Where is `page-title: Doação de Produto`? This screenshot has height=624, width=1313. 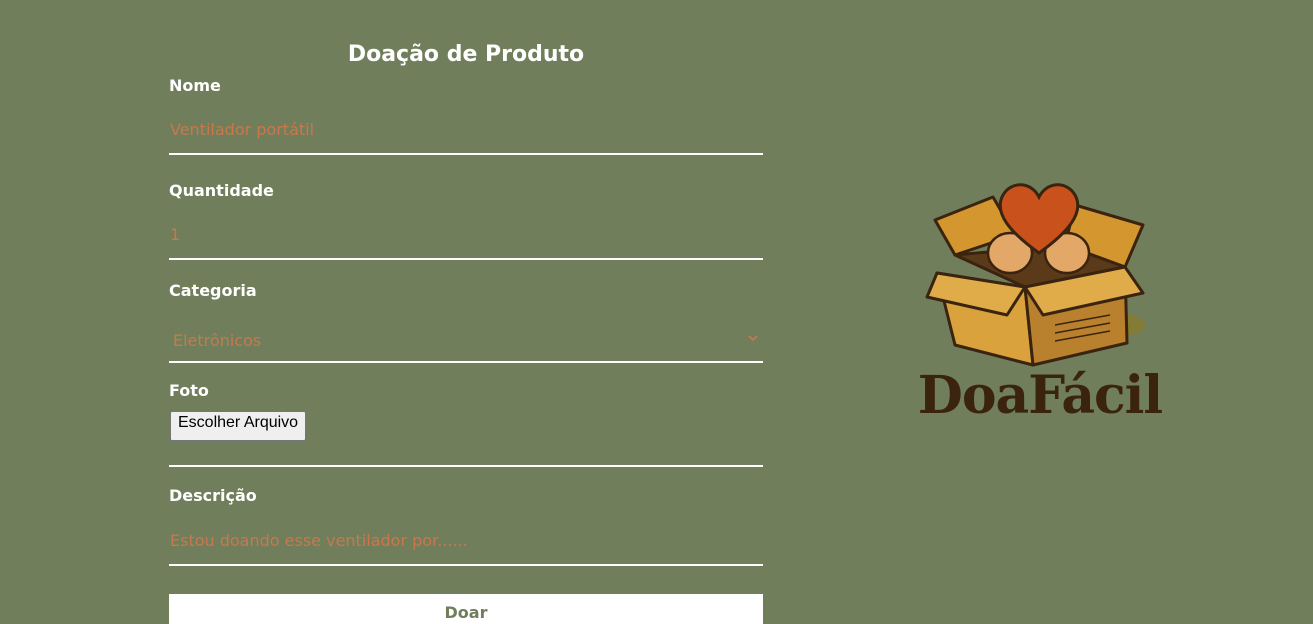 page-title: Doação de Produto is located at coordinates (466, 54).